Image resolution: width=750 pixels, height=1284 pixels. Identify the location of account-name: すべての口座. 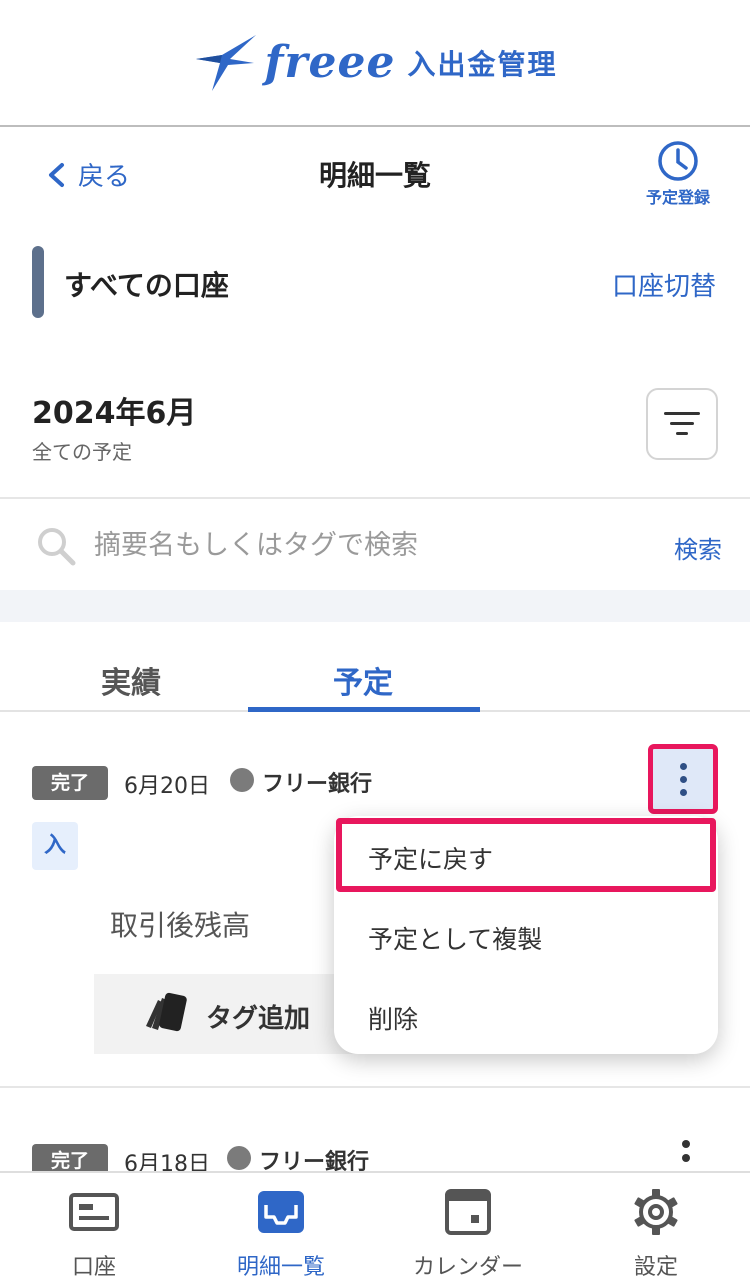
(146, 285).